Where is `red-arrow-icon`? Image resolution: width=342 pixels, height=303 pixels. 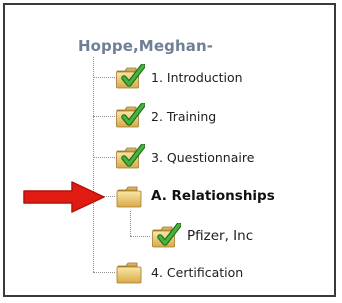
red-arrow-icon is located at coordinates (64, 197).